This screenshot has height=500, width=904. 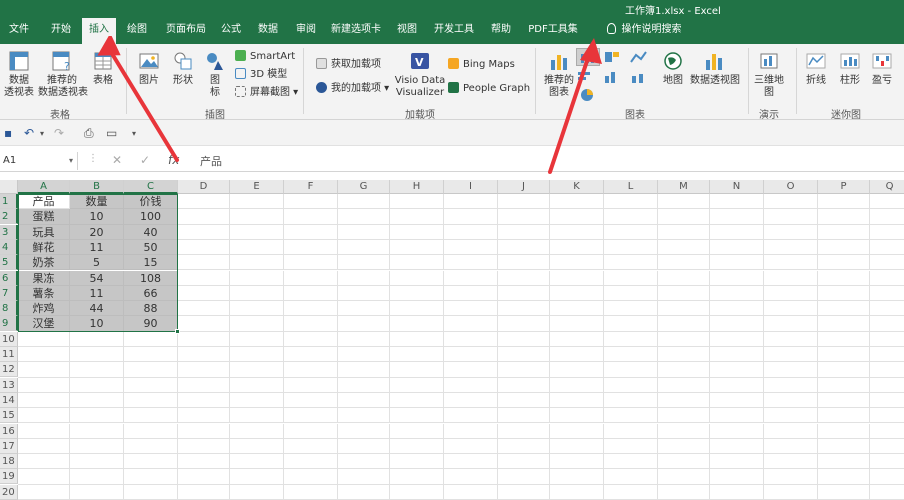 I want to click on column-header-D: D, so click(x=204, y=187).